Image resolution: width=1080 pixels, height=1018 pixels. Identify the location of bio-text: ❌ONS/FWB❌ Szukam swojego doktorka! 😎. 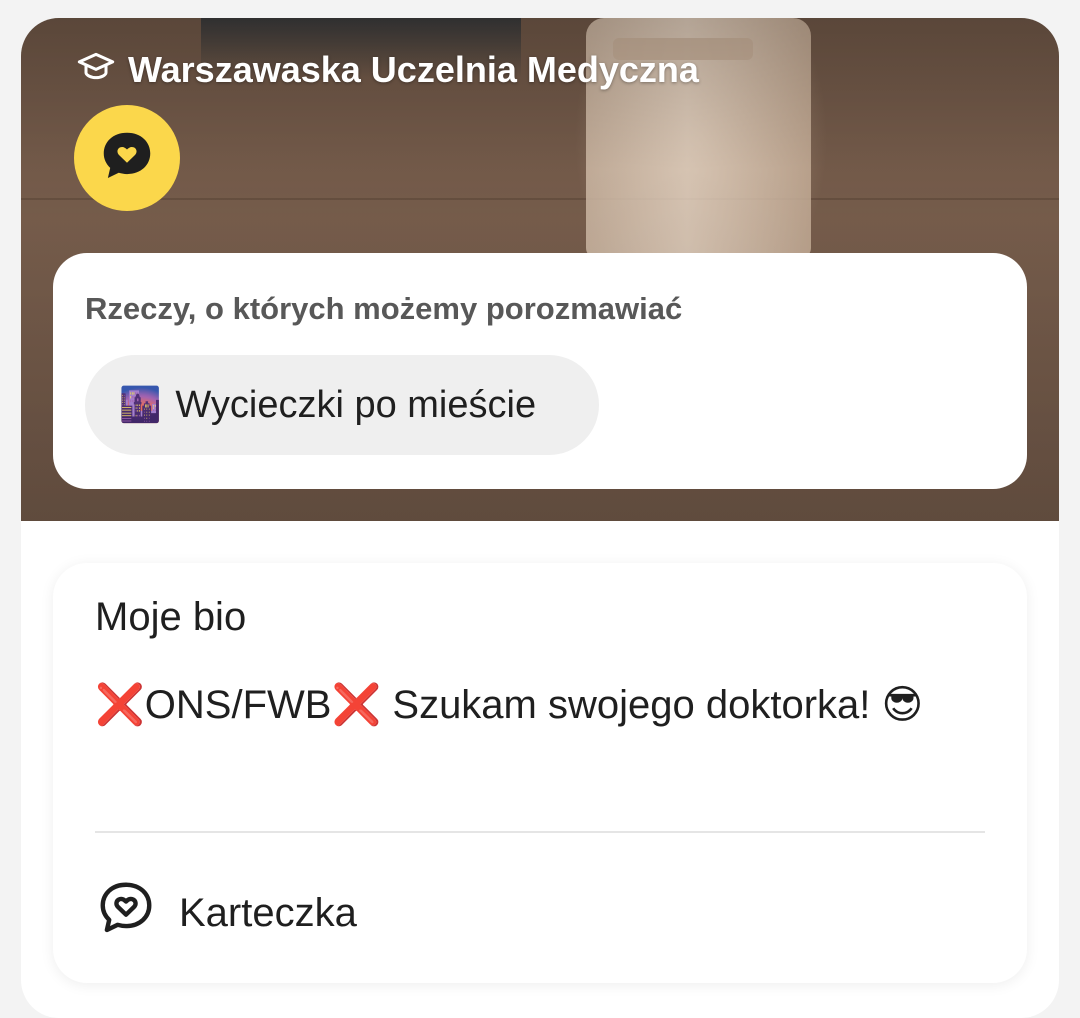
(509, 705).